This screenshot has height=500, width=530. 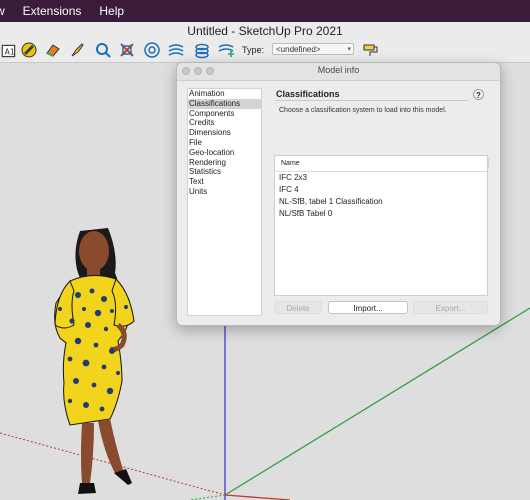 I want to click on stack-icon, so click(x=176, y=50).